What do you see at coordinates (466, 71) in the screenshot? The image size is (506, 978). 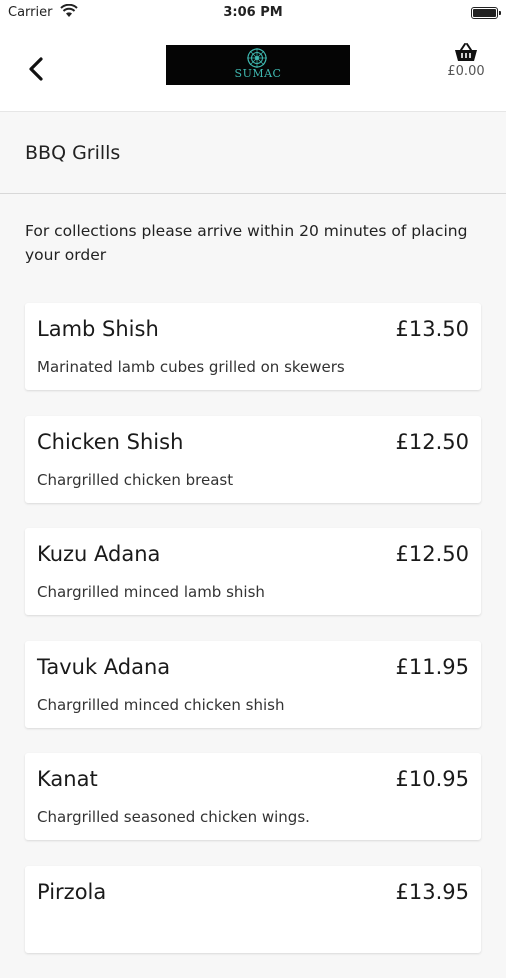 I see `basket-total: £0.00` at bounding box center [466, 71].